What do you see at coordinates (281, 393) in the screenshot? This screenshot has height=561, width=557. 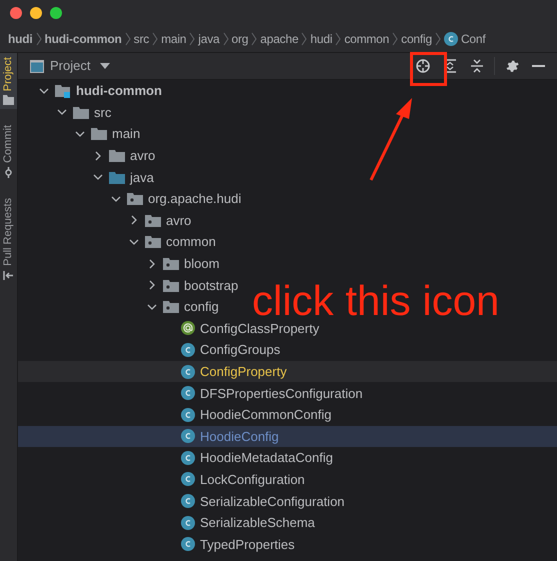 I see `tree-item: DFSPropertiesConfiguration` at bounding box center [281, 393].